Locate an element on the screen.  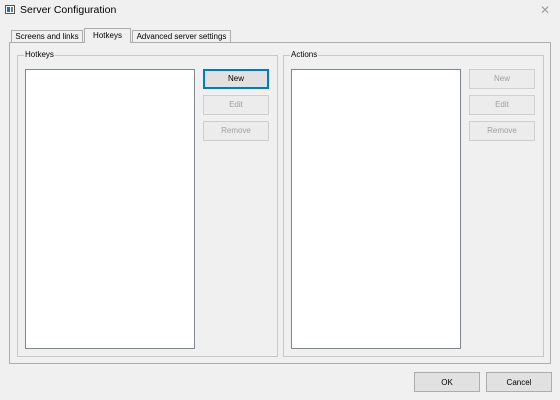
hotkeys-group-title: Hotkeys is located at coordinates (39, 54).